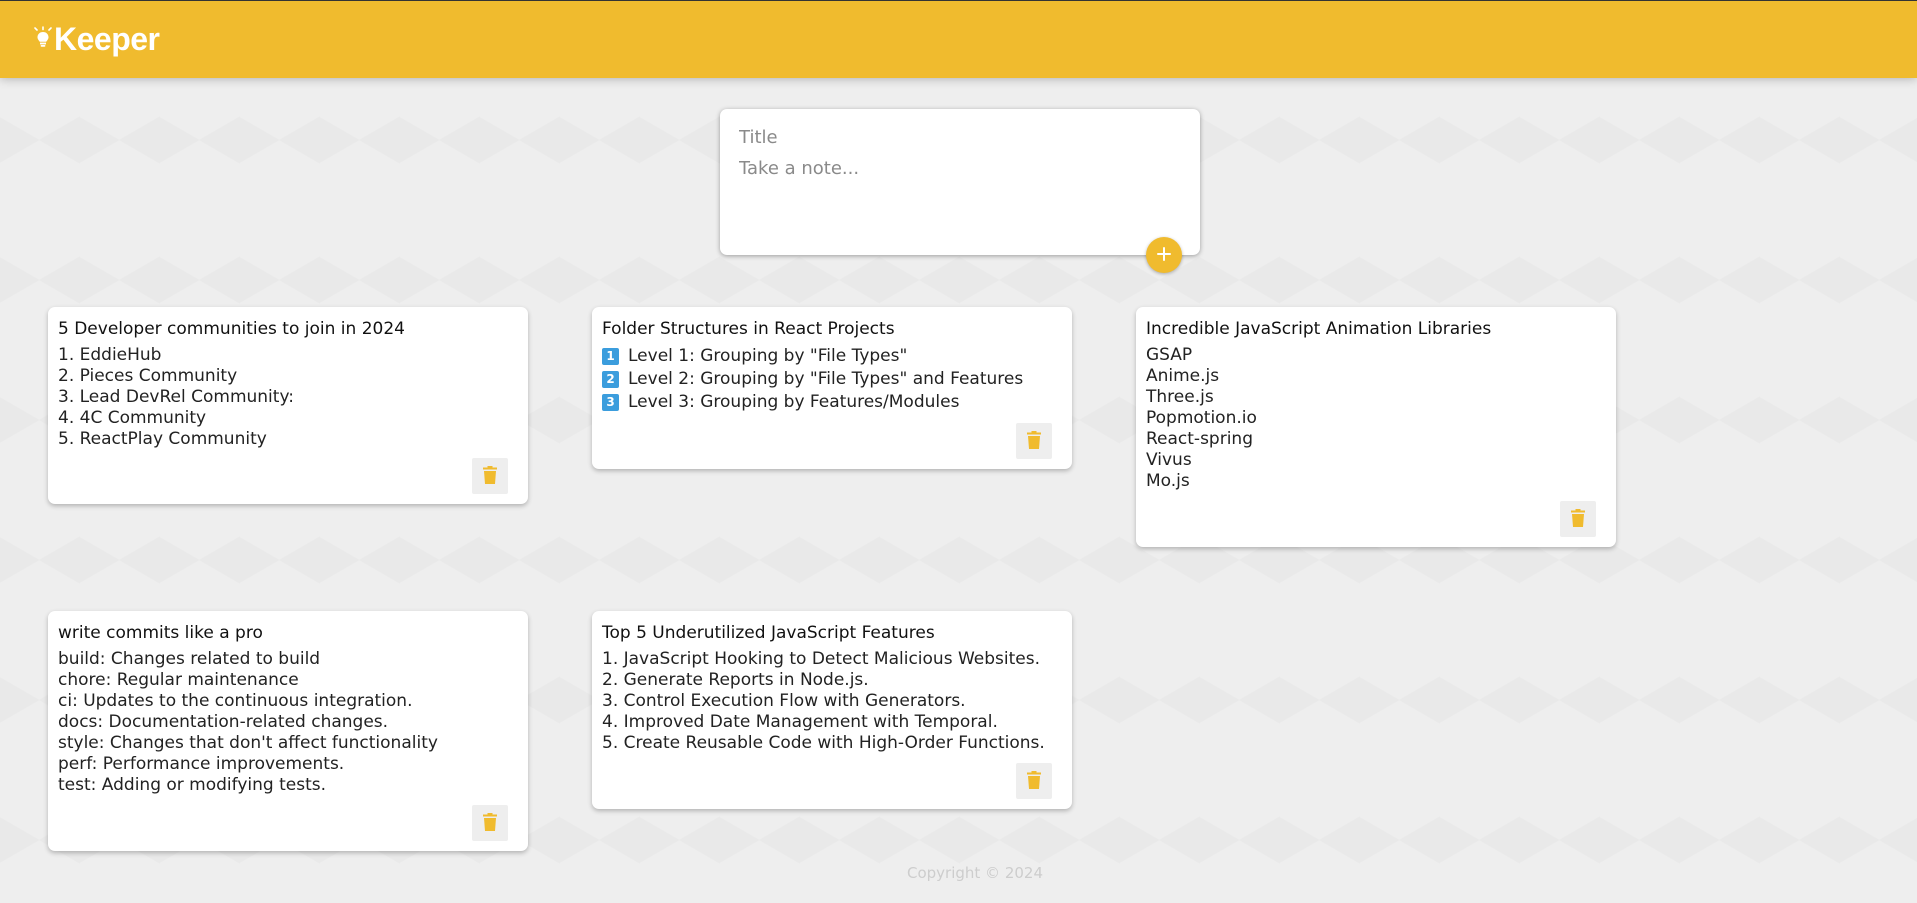 This screenshot has width=1917, height=903. I want to click on number-badge: 2, so click(610, 380).